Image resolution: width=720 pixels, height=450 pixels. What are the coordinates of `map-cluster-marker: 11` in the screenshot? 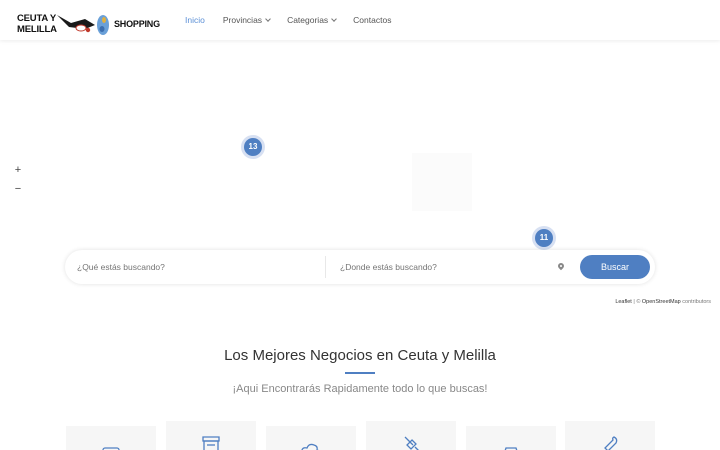 It's located at (544, 238).